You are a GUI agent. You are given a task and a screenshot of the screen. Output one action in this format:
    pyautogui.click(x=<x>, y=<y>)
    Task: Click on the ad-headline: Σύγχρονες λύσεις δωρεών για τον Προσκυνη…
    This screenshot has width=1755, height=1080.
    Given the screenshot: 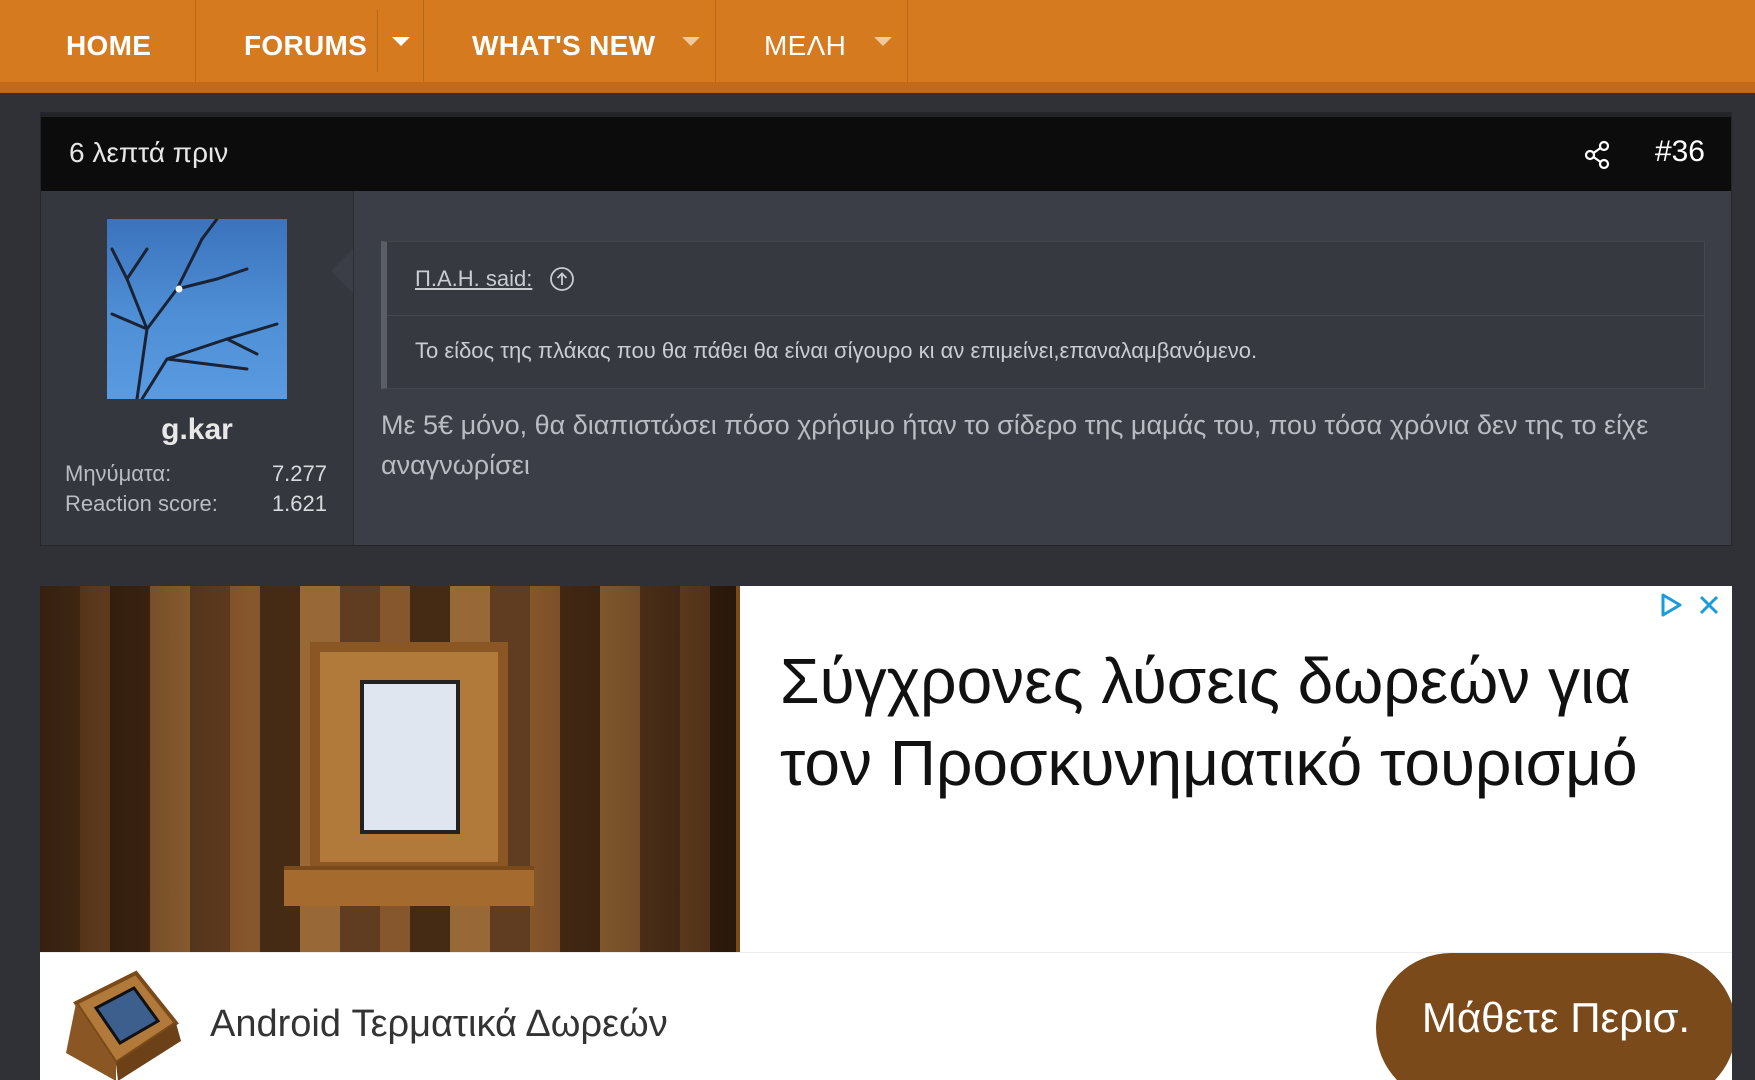 What is the action you would take?
    pyautogui.click(x=1230, y=722)
    